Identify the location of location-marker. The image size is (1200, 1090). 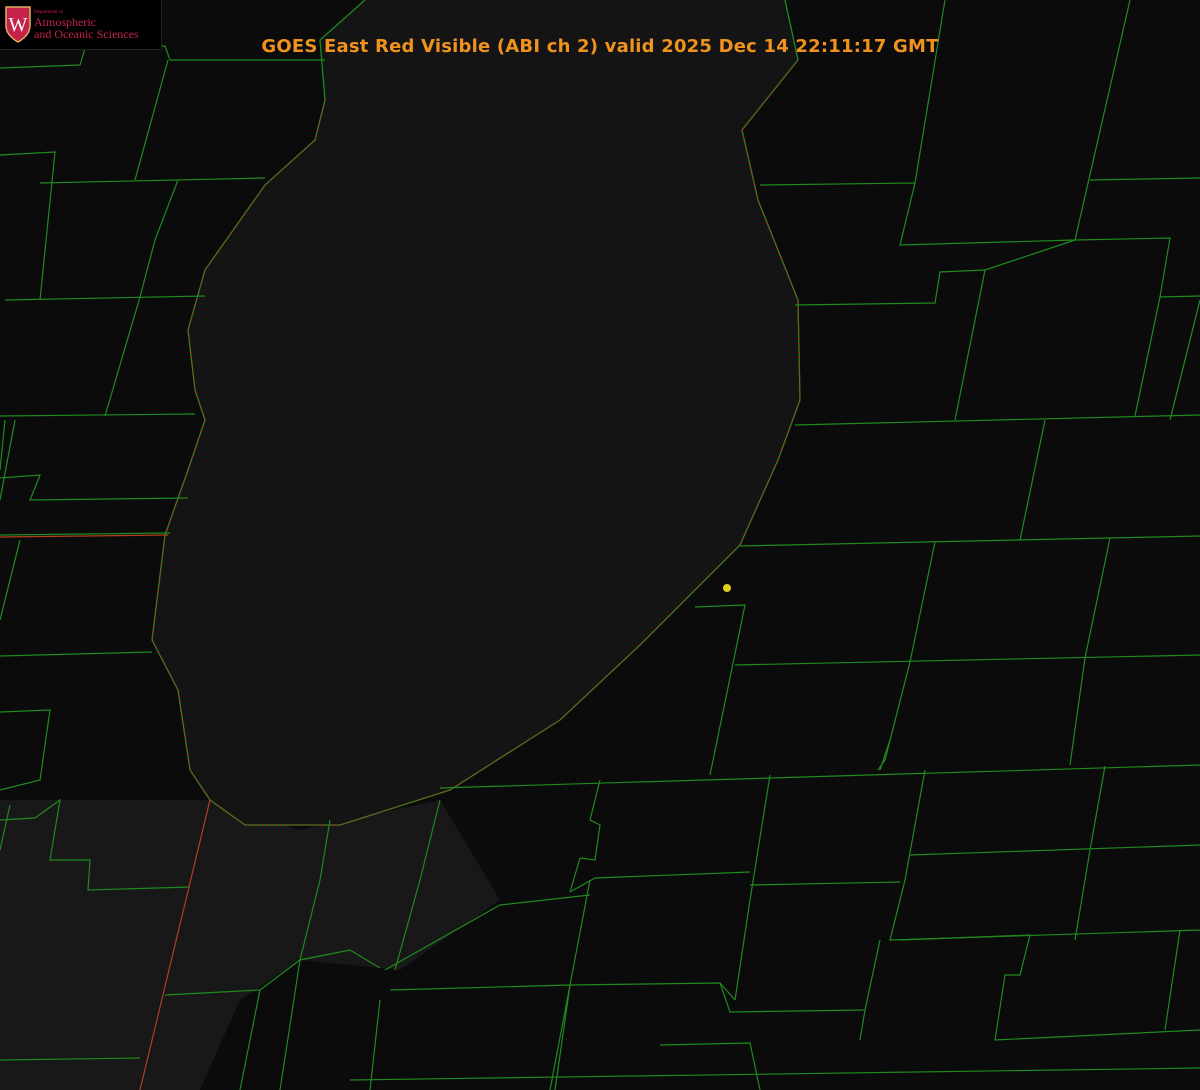
(727, 588).